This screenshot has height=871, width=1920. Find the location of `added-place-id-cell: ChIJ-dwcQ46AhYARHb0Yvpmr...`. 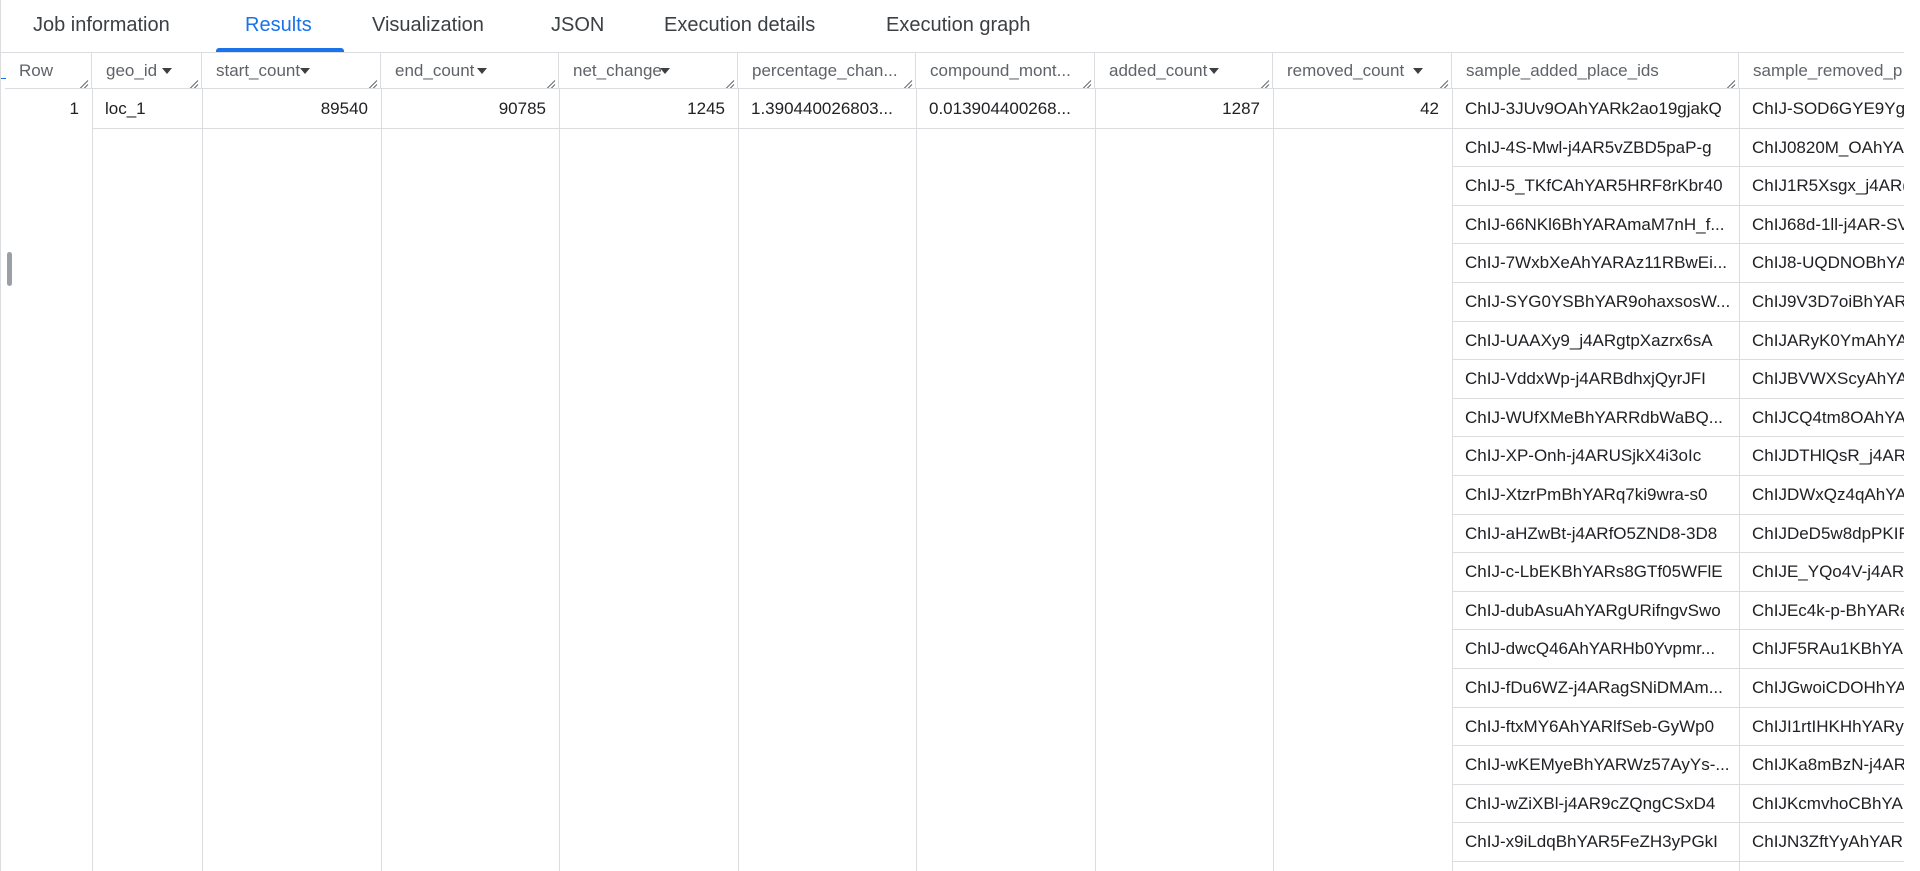

added-place-id-cell: ChIJ-dwcQ46AhYARHb0Yvpmr... is located at coordinates (1595, 649).